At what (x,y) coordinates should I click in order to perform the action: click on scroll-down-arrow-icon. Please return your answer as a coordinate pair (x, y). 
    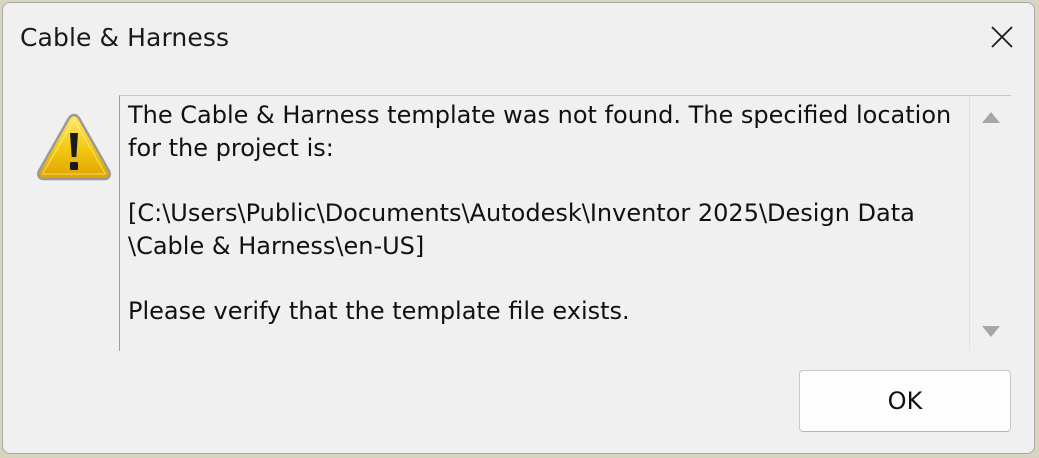
    Looking at the image, I should click on (991, 331).